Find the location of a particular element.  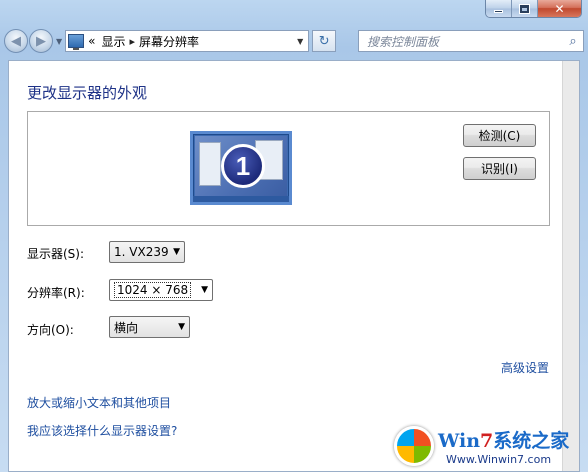

preview-window is located at coordinates (210, 164).